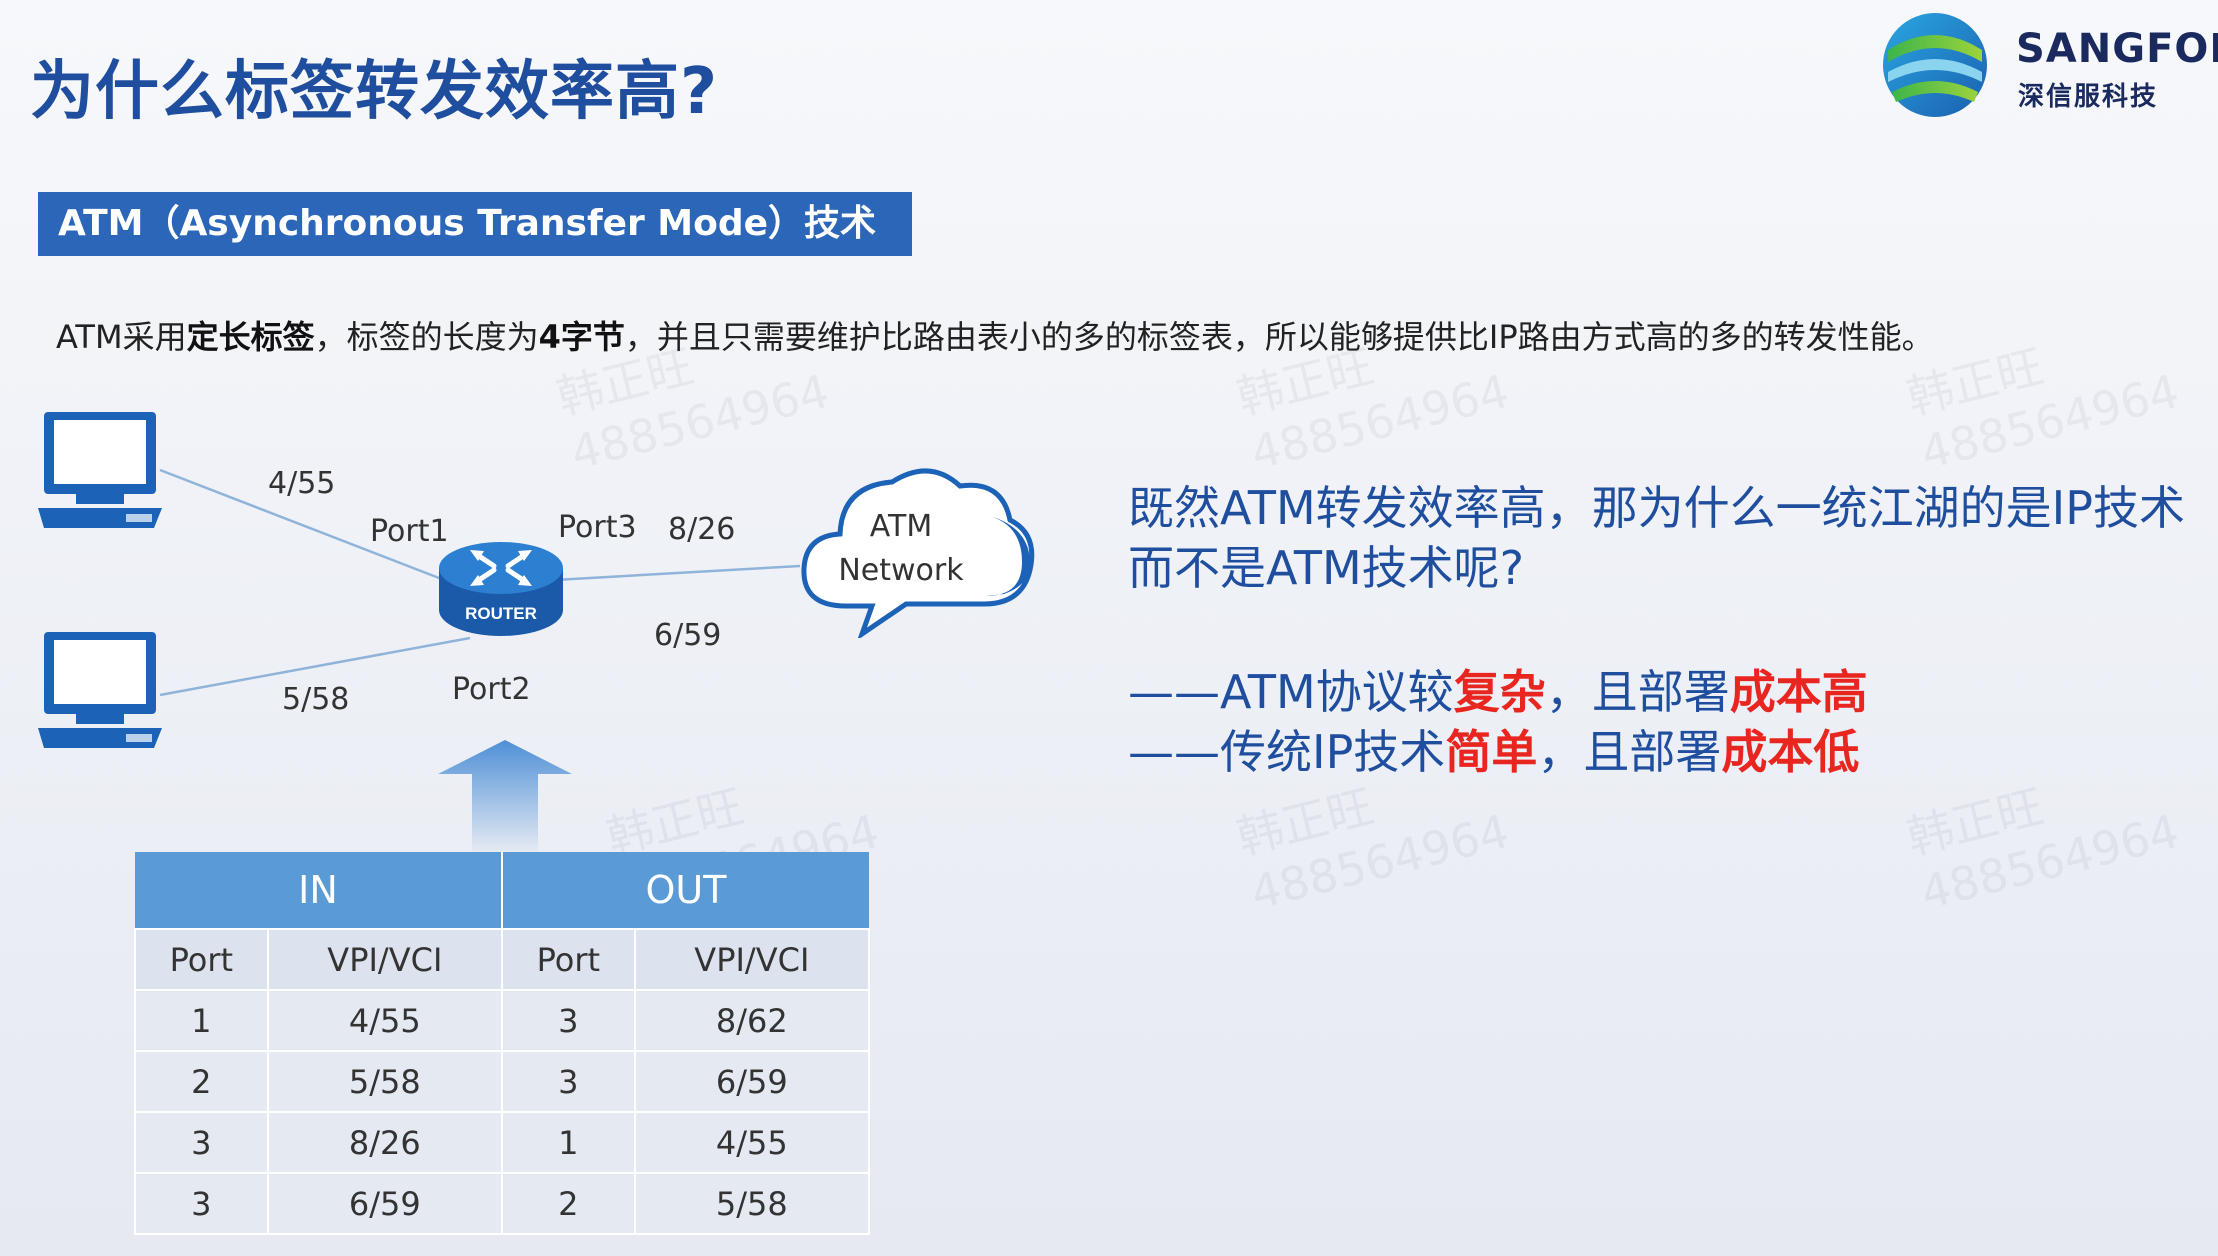  I want to click on table-subheader-row: Port VPI/VCI Port VPI/VCI, so click(502, 959).